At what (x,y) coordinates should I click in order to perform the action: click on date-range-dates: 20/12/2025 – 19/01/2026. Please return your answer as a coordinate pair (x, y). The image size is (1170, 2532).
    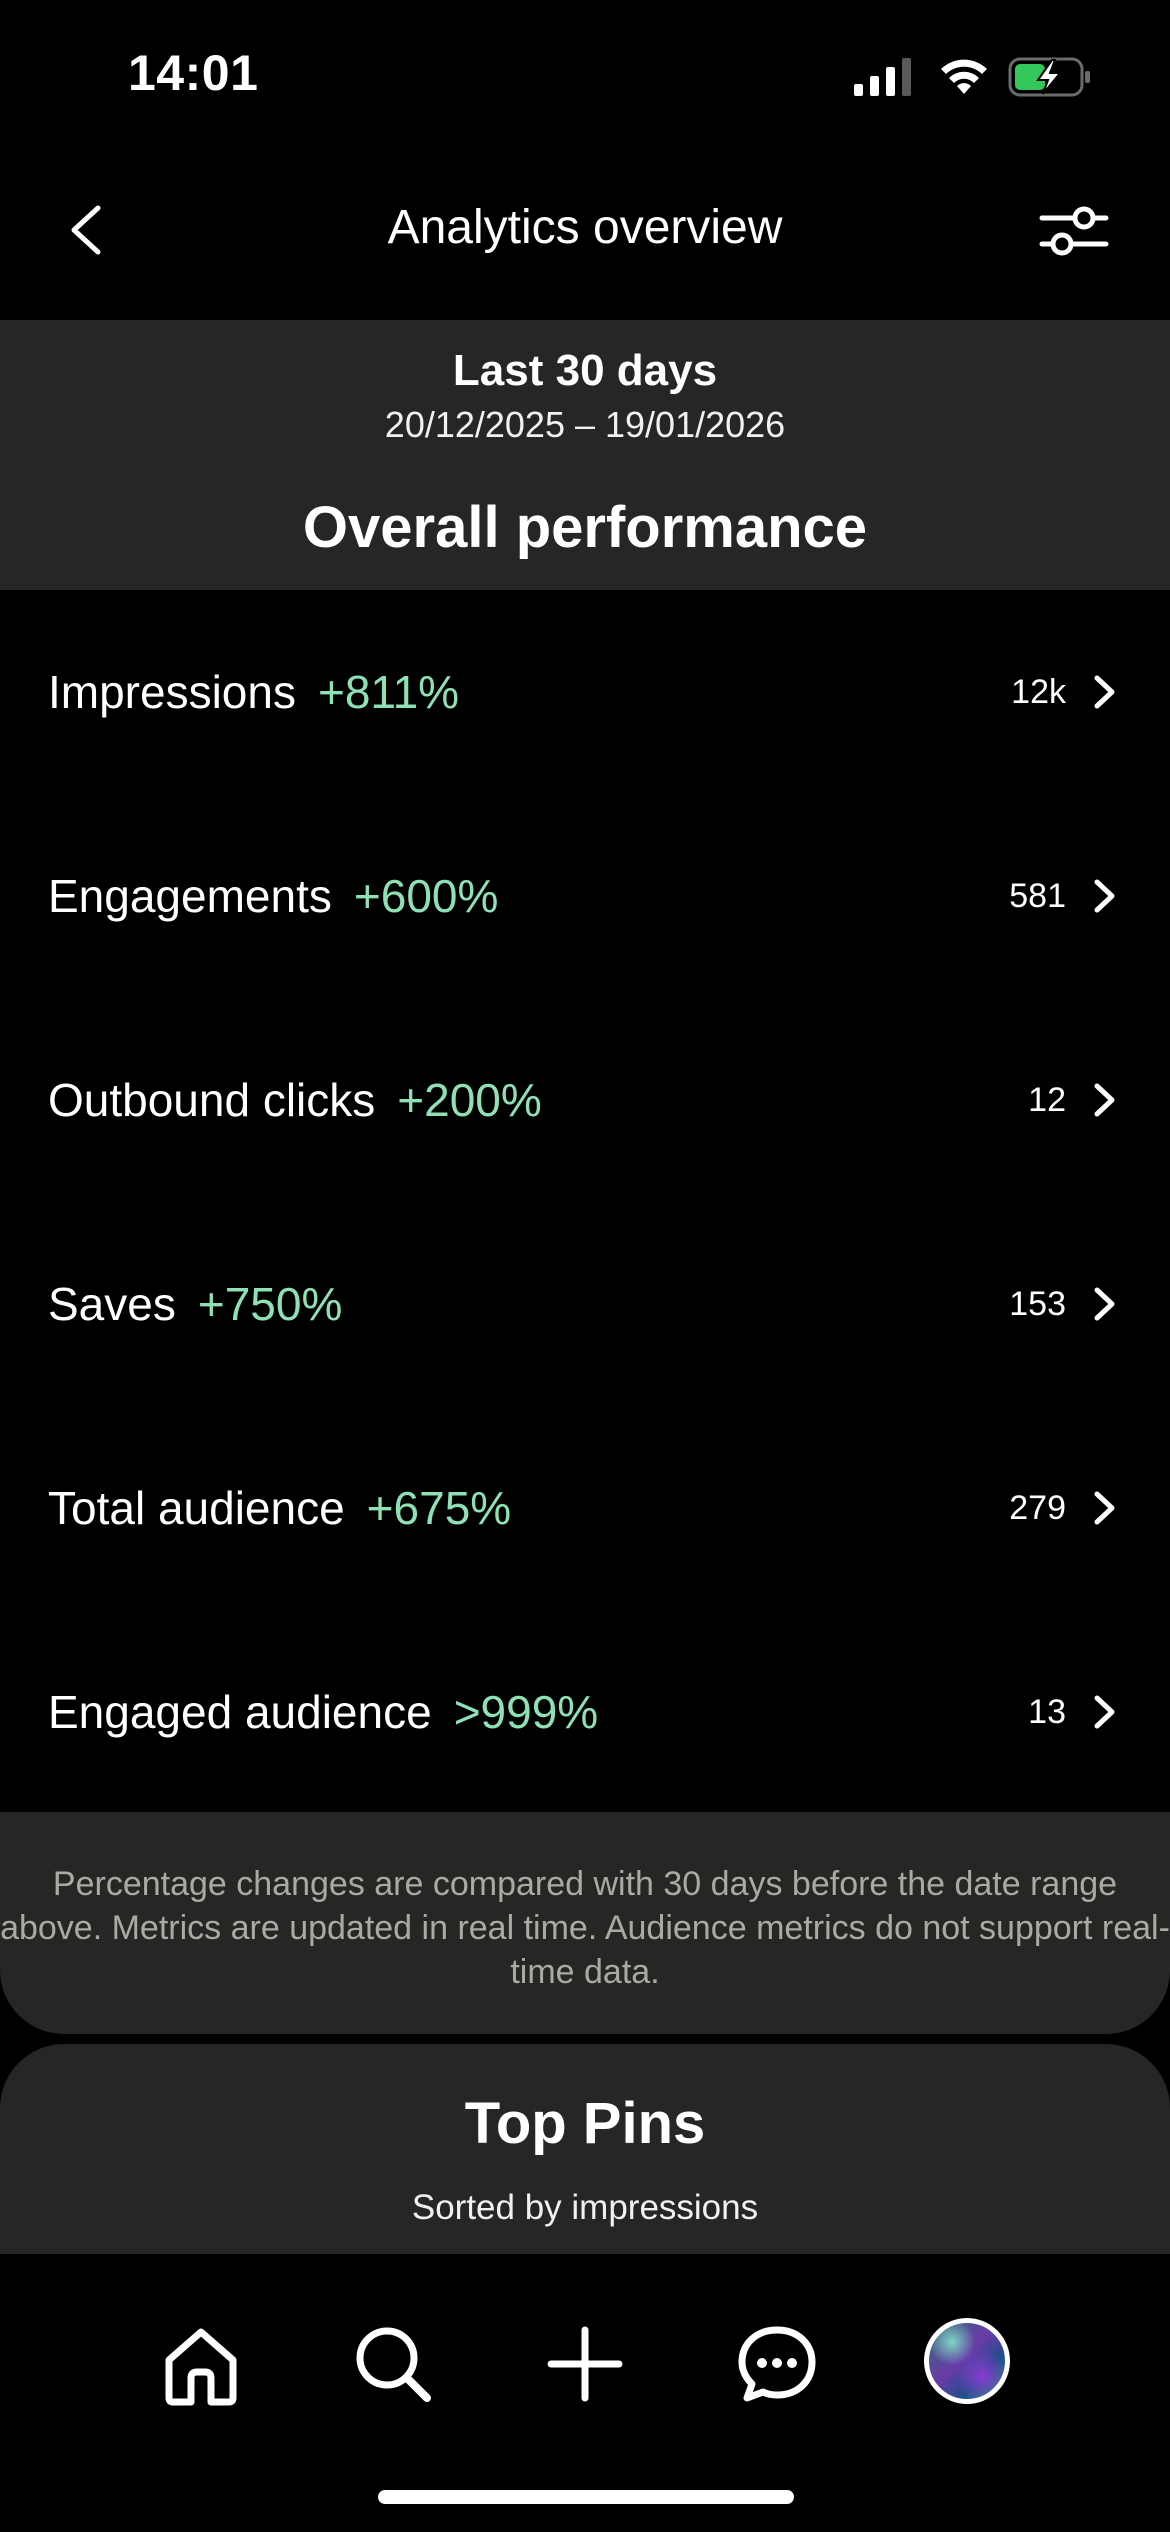
    Looking at the image, I should click on (585, 424).